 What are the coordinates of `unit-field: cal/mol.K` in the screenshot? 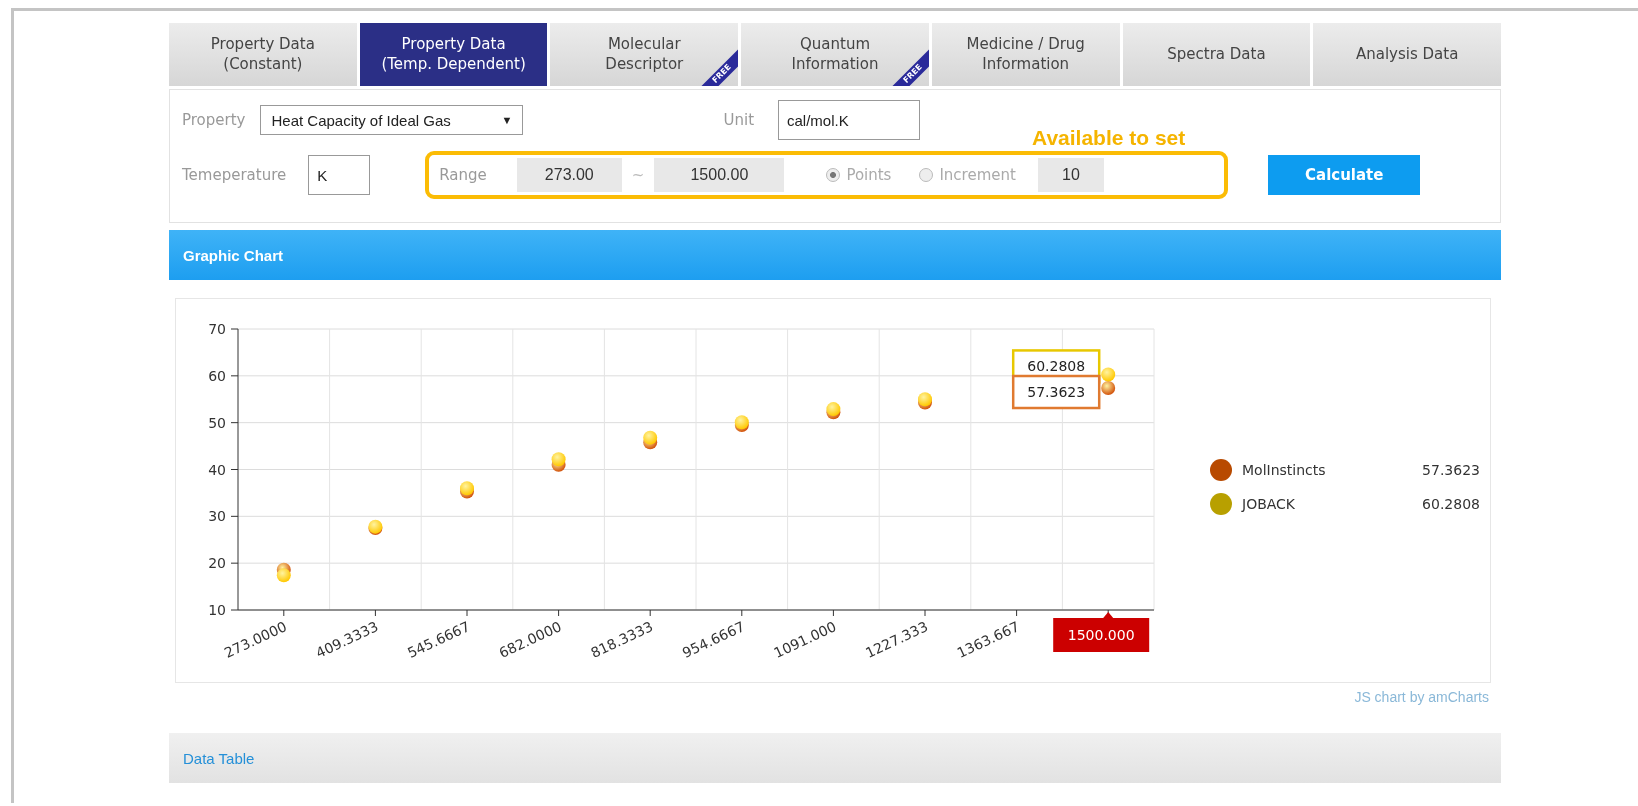 It's located at (849, 120).